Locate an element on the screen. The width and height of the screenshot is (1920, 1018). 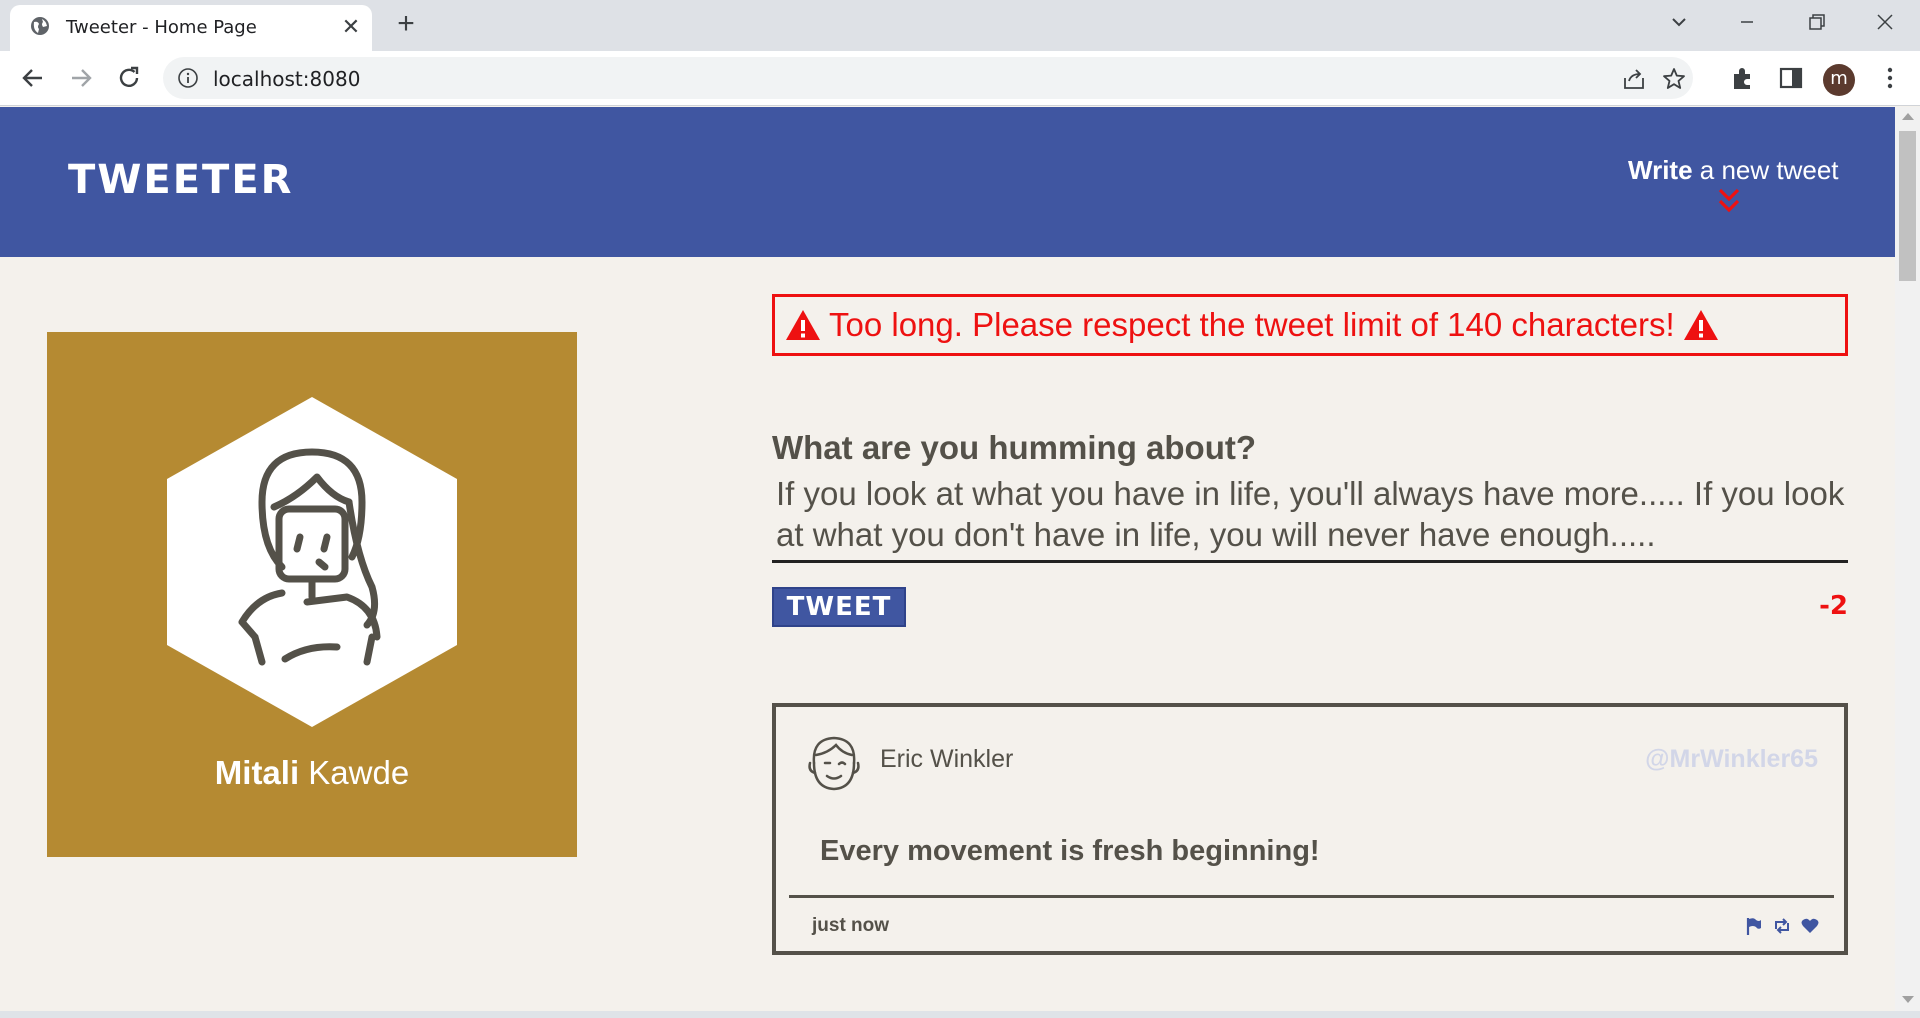
write-bold-label: Write is located at coordinates (1660, 170).